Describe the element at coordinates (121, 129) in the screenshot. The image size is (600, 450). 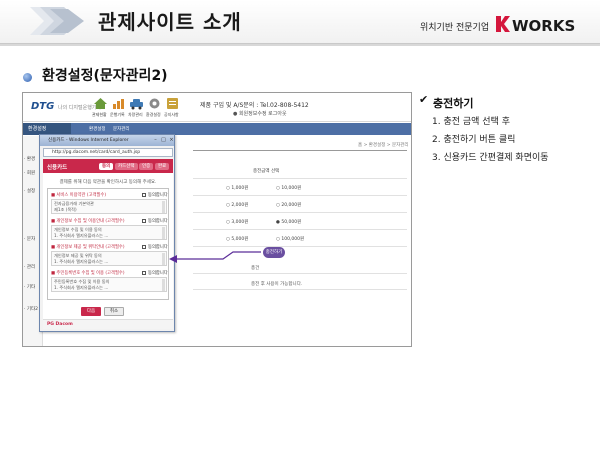
I see `site-breadcrumb-2: 문자관리` at that location.